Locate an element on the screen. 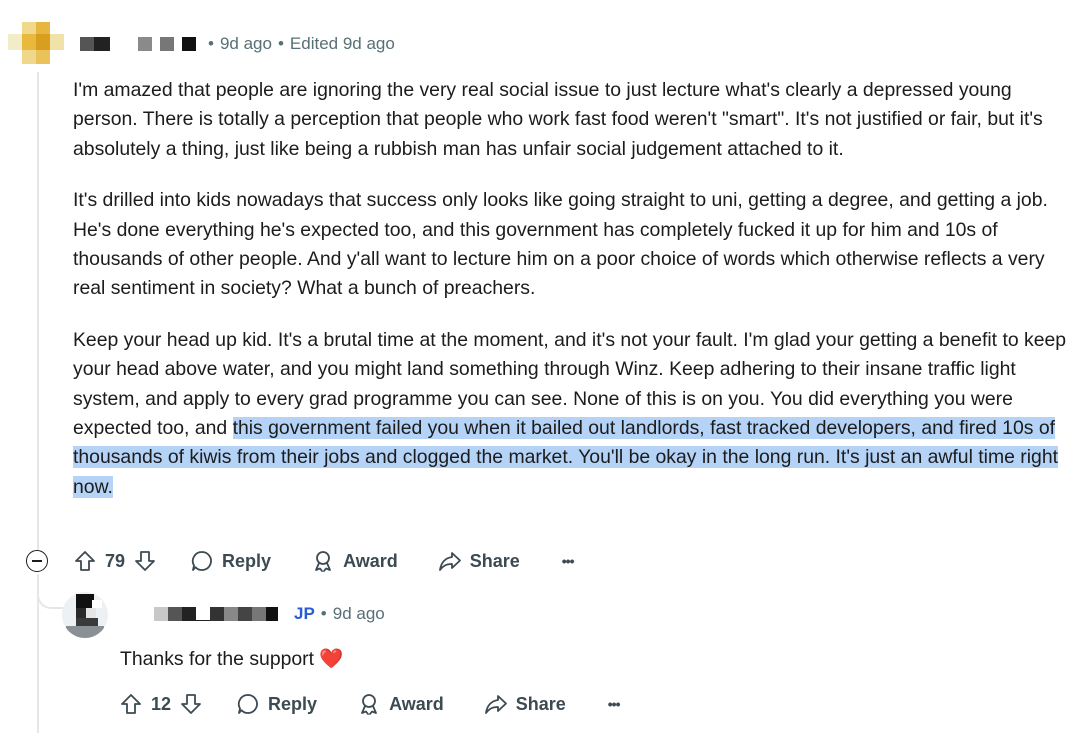 The image size is (1080, 733). reply-username-blurred is located at coordinates (216, 614).